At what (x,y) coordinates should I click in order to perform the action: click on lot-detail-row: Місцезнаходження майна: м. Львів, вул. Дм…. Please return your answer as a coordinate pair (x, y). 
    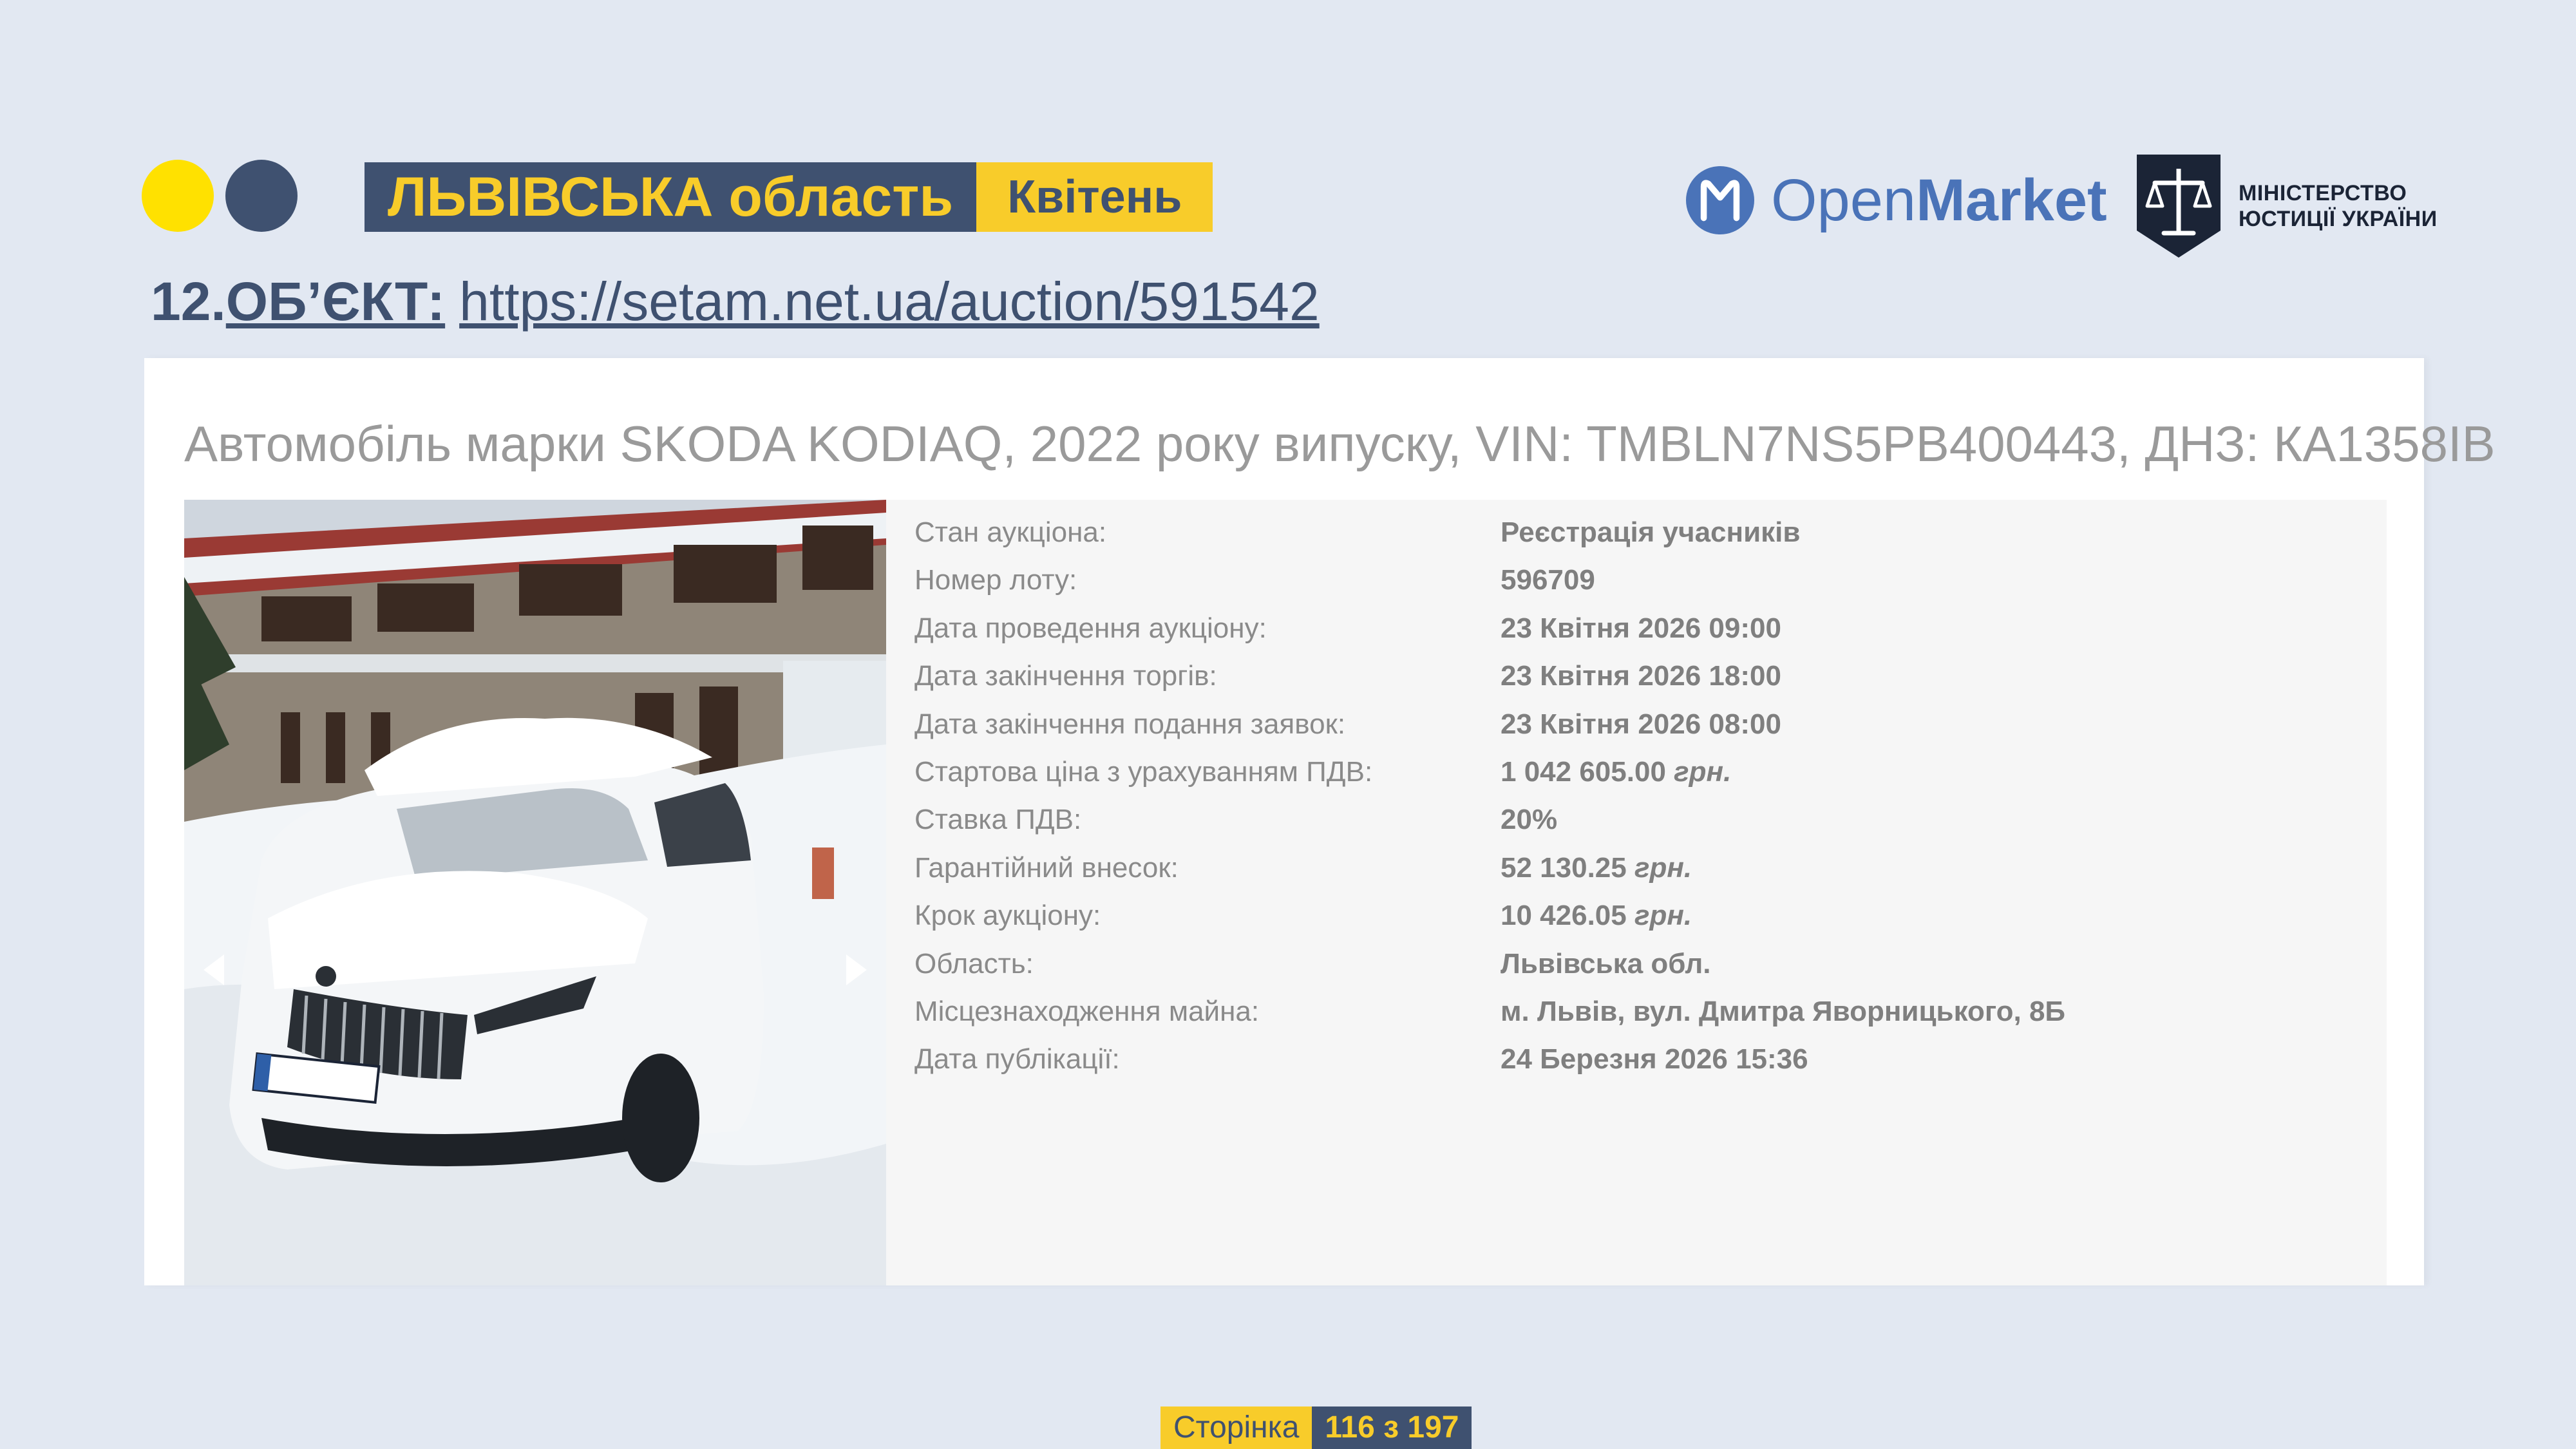
    Looking at the image, I should click on (1649, 1012).